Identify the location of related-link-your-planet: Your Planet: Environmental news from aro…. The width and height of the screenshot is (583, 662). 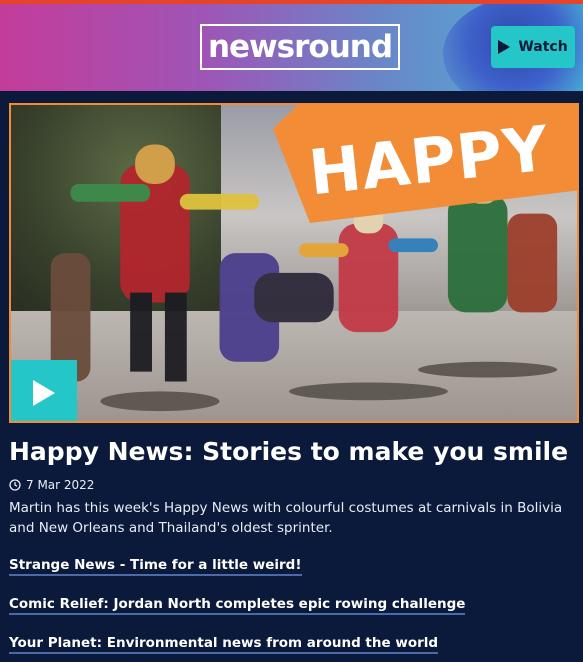
(224, 644).